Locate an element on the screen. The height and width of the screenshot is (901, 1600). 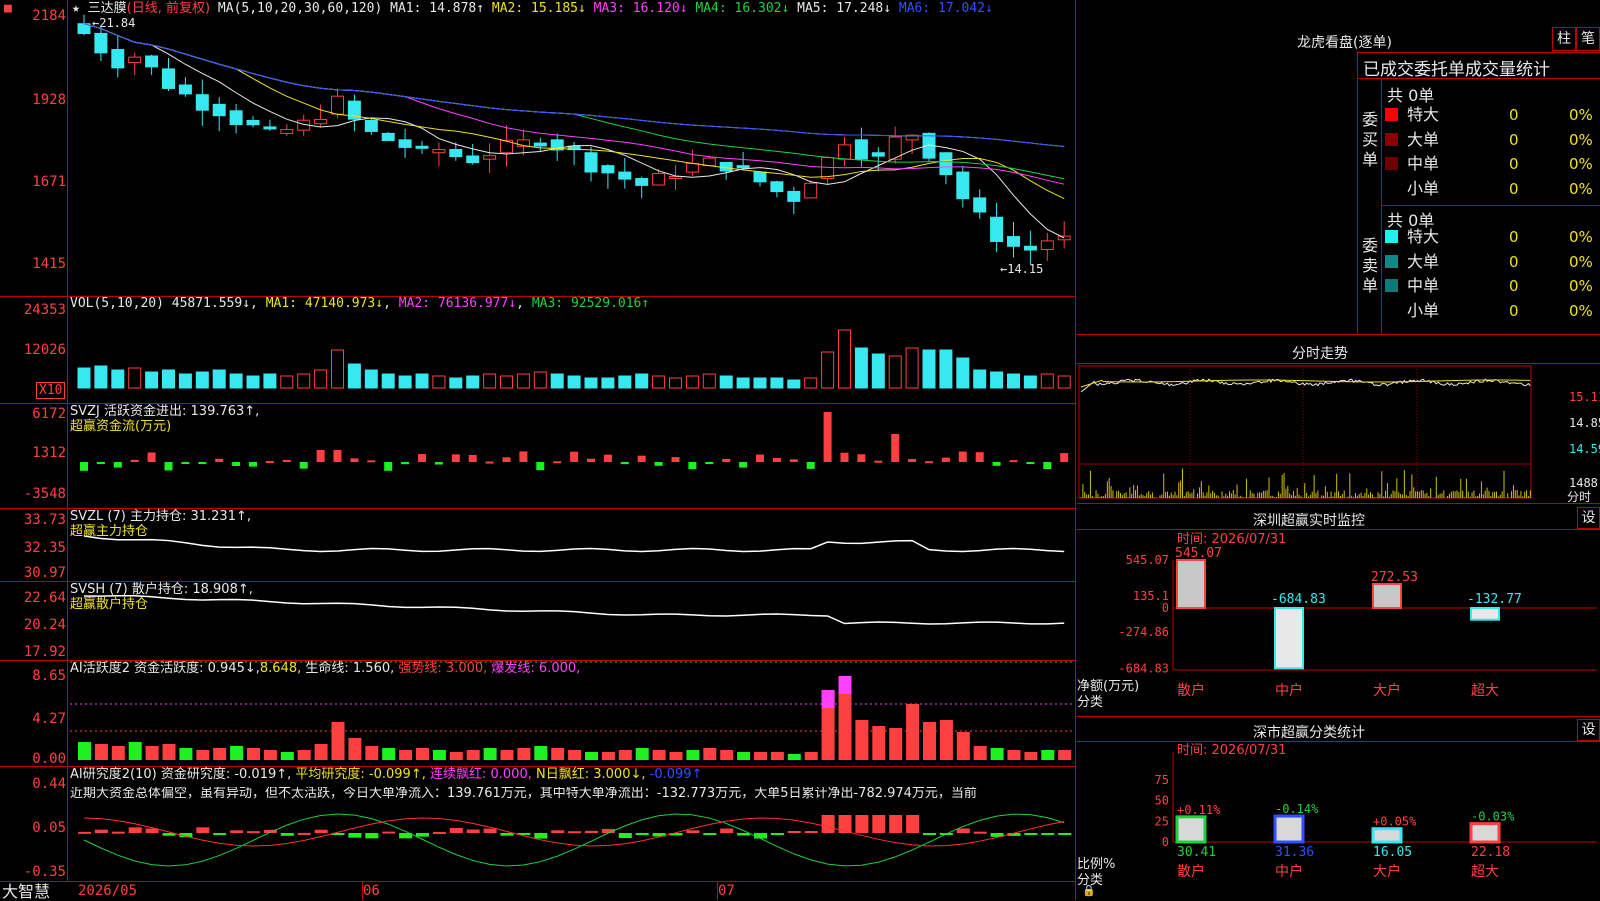
ai1-strong-line: 强势线: 3.000, is located at coordinates (443, 668).